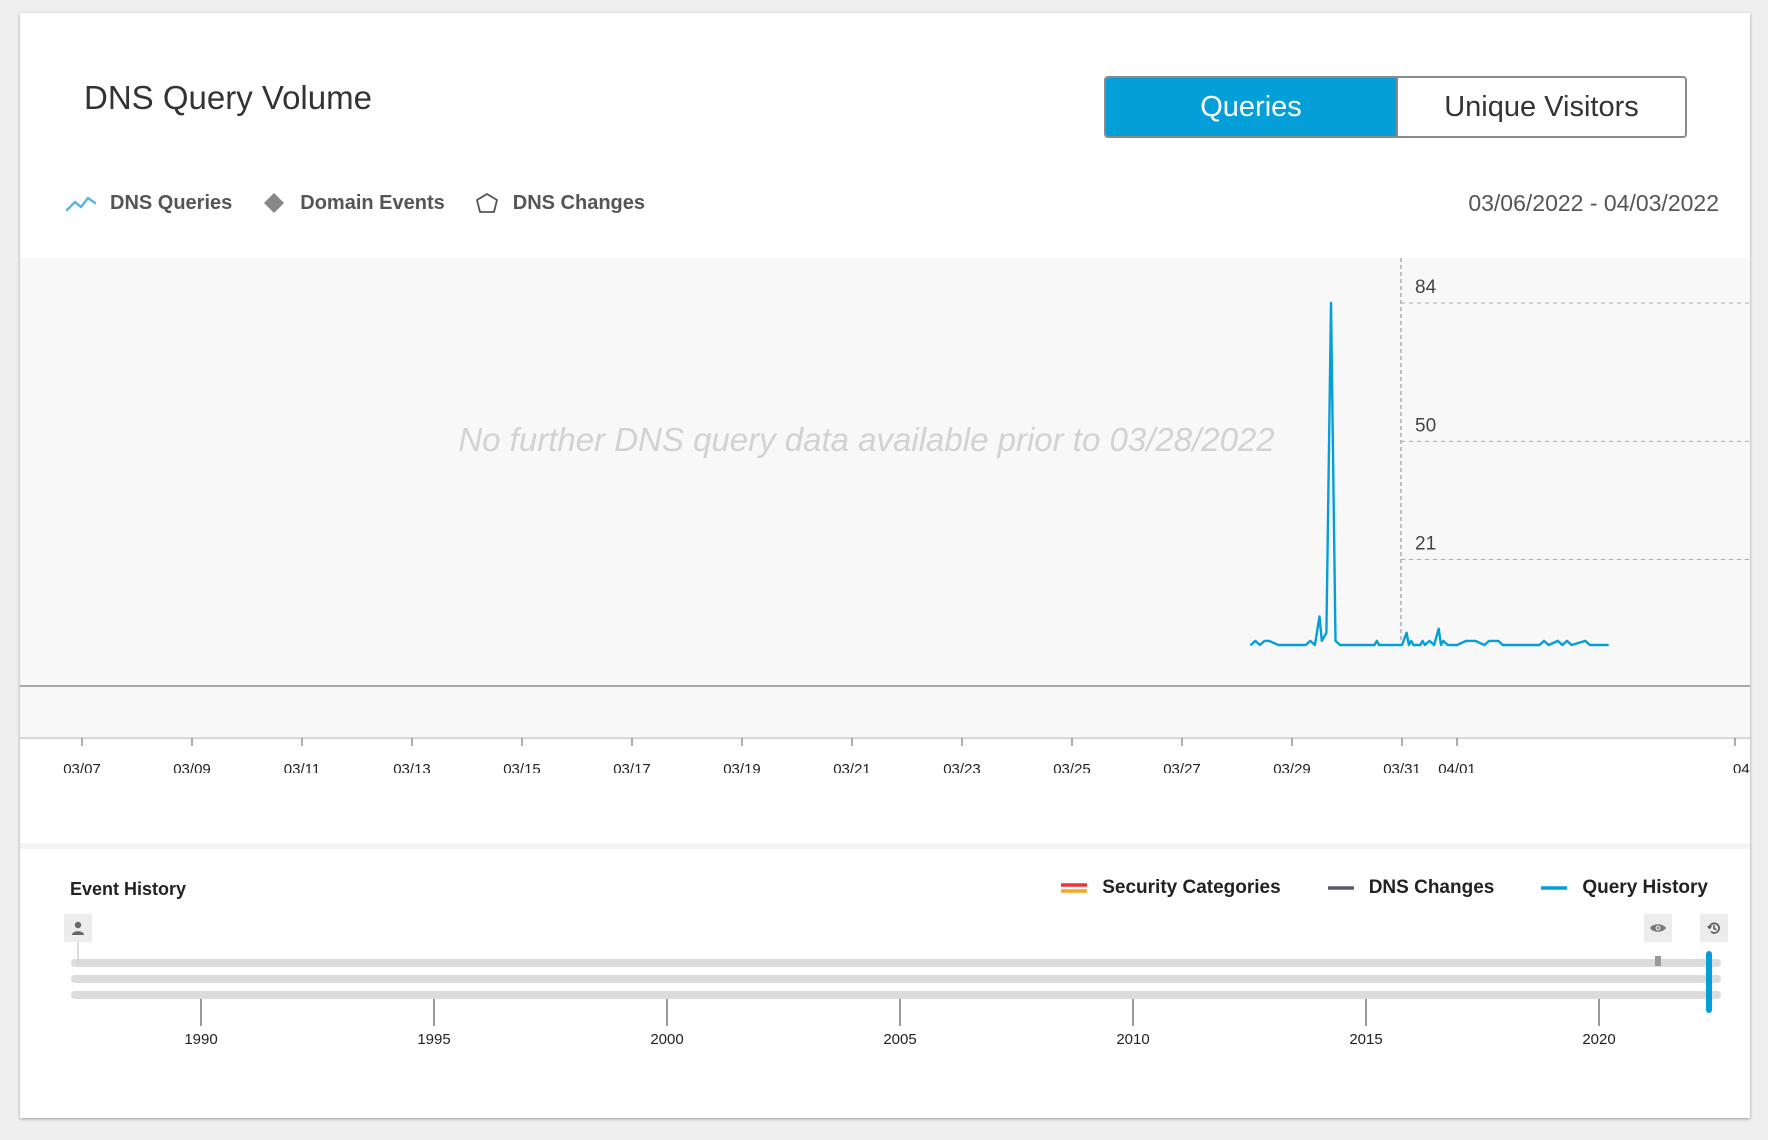 The width and height of the screenshot is (1768, 1140). What do you see at coordinates (896, 995) in the screenshot?
I see `event-history-timeline: 1990 1995 2000 2005 2010 2015 2020` at bounding box center [896, 995].